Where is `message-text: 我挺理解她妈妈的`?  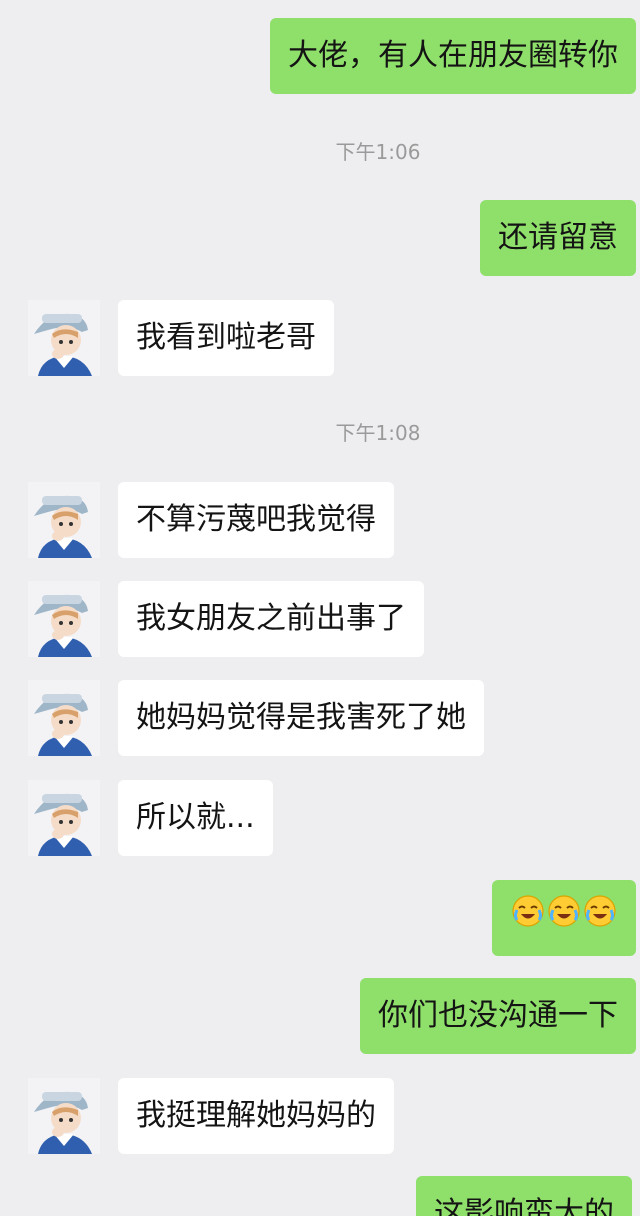 message-text: 我挺理解她妈妈的 is located at coordinates (256, 1115).